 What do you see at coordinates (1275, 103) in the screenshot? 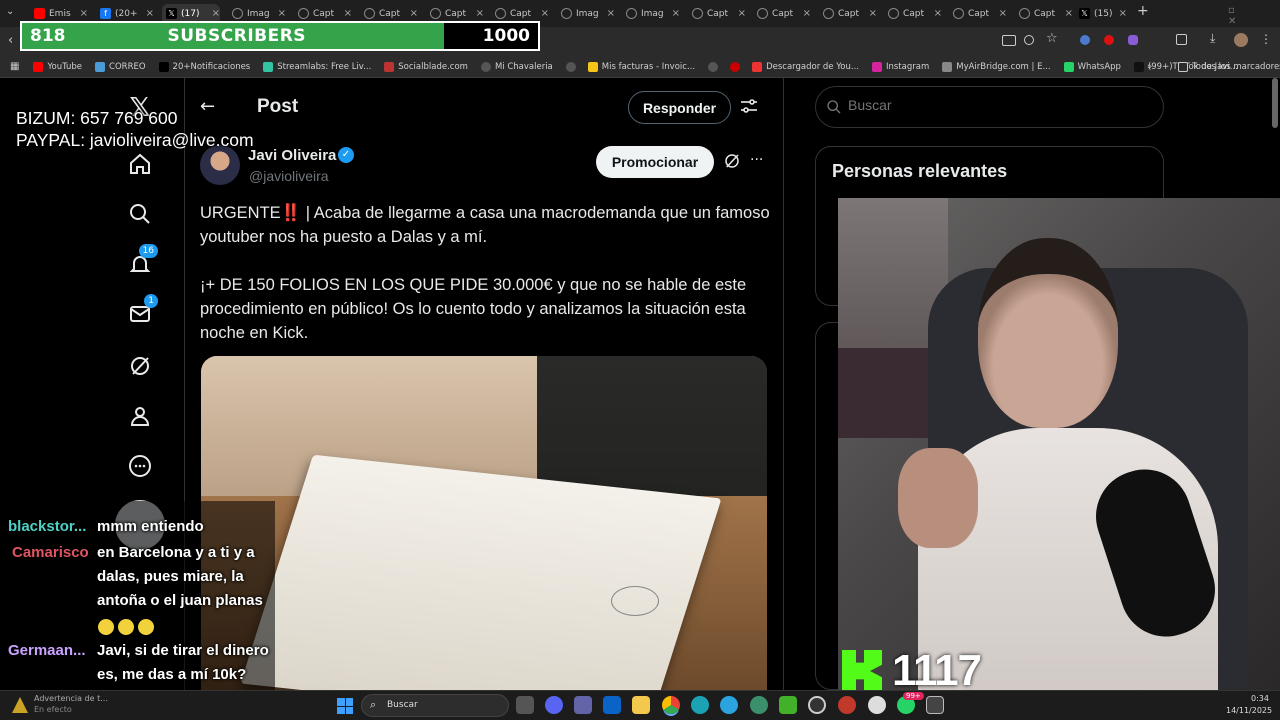
I see `page-scrollbar` at bounding box center [1275, 103].